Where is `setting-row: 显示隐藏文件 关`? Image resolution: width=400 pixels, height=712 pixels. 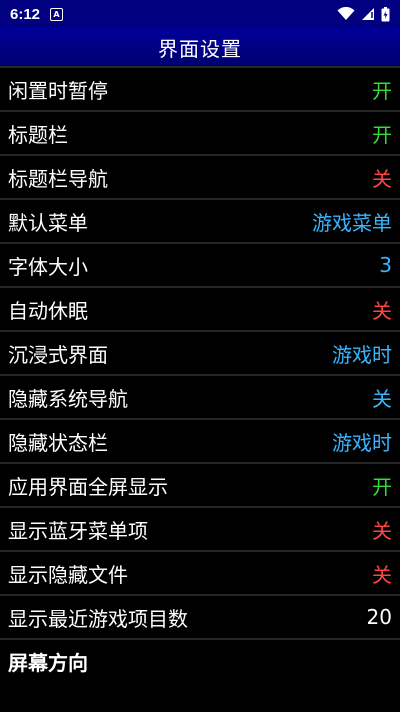 setting-row: 显示隐藏文件 关 is located at coordinates (200, 572).